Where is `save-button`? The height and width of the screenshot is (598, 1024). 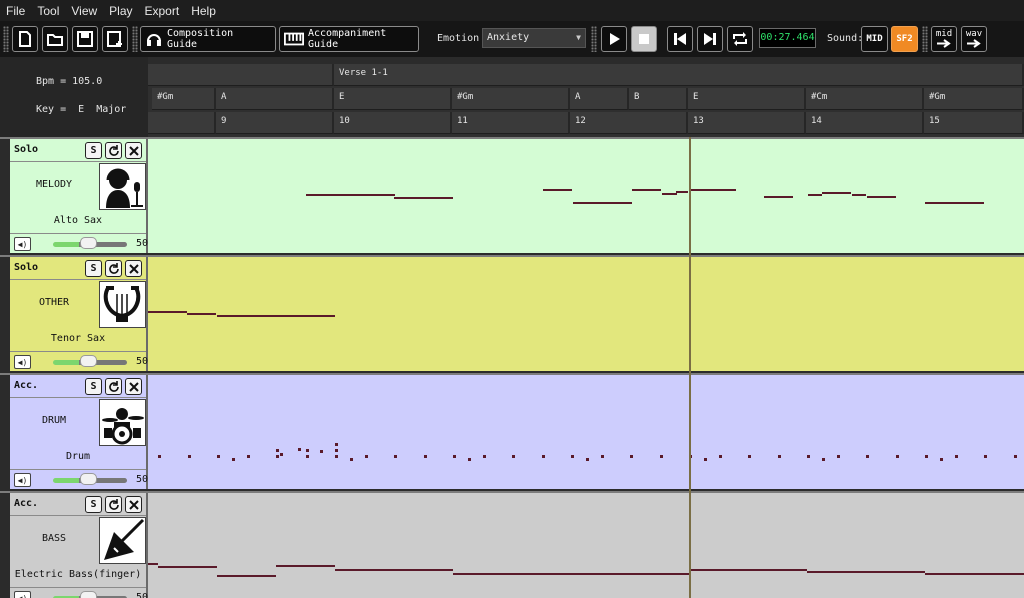
save-button is located at coordinates (85, 39).